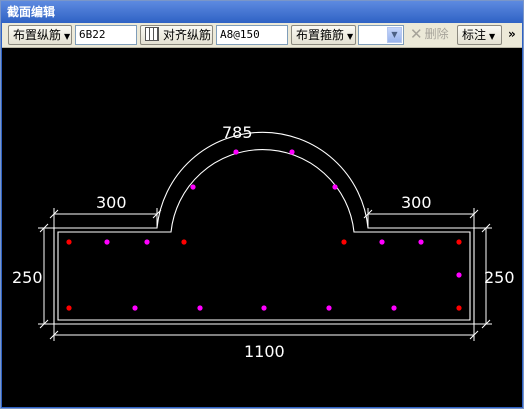 The image size is (524, 409). Describe the element at coordinates (111, 202) in the screenshot. I see `top-left-width-label: 300` at that location.